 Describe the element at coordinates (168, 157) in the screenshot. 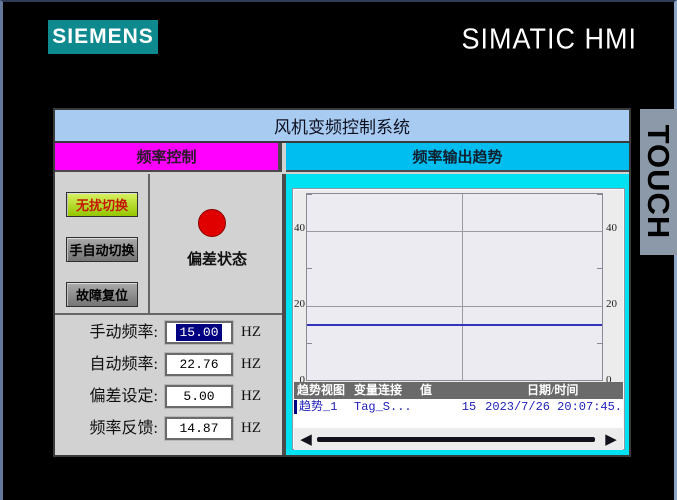

I see `frequency-control-header: 频率控制` at that location.